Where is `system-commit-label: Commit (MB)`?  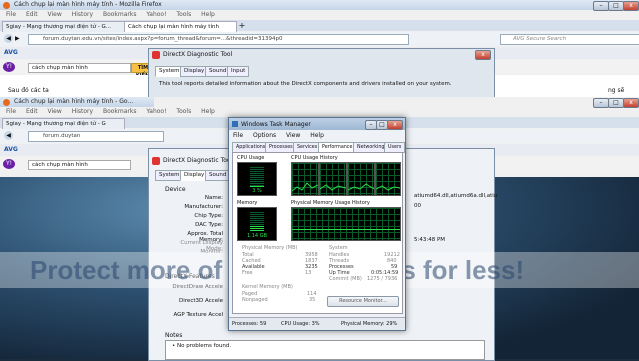
system-commit-label: Commit (MB) is located at coordinates (345, 279).